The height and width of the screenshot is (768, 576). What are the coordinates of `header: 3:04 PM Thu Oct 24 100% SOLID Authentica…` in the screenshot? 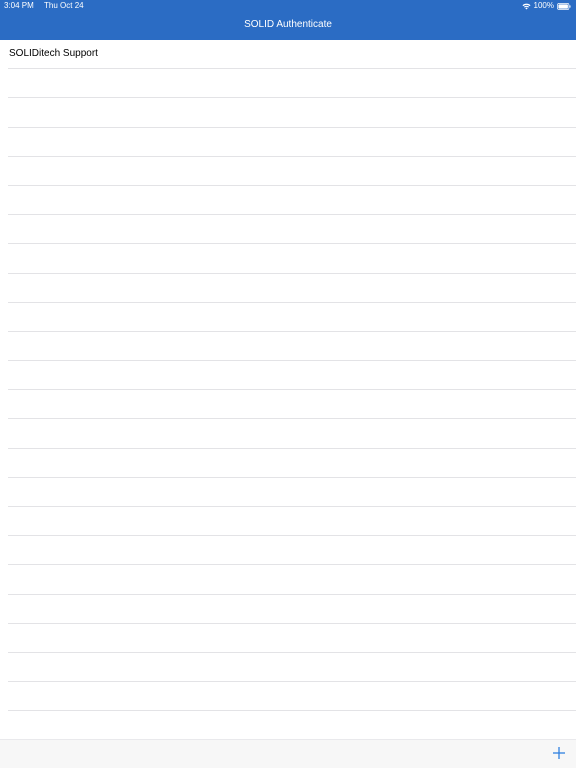 It's located at (288, 20).